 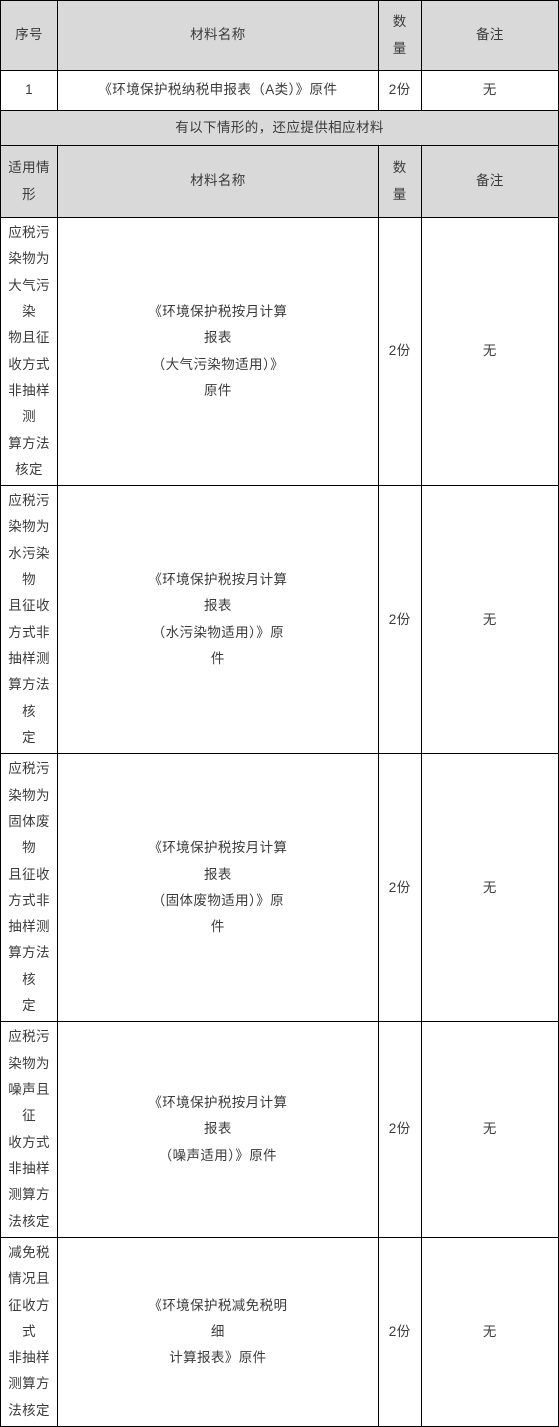 I want to click on cell-applicable-case: 应税污染物为噪声且征 收方式 非抽样测算方法核定, so click(x=29, y=1129).